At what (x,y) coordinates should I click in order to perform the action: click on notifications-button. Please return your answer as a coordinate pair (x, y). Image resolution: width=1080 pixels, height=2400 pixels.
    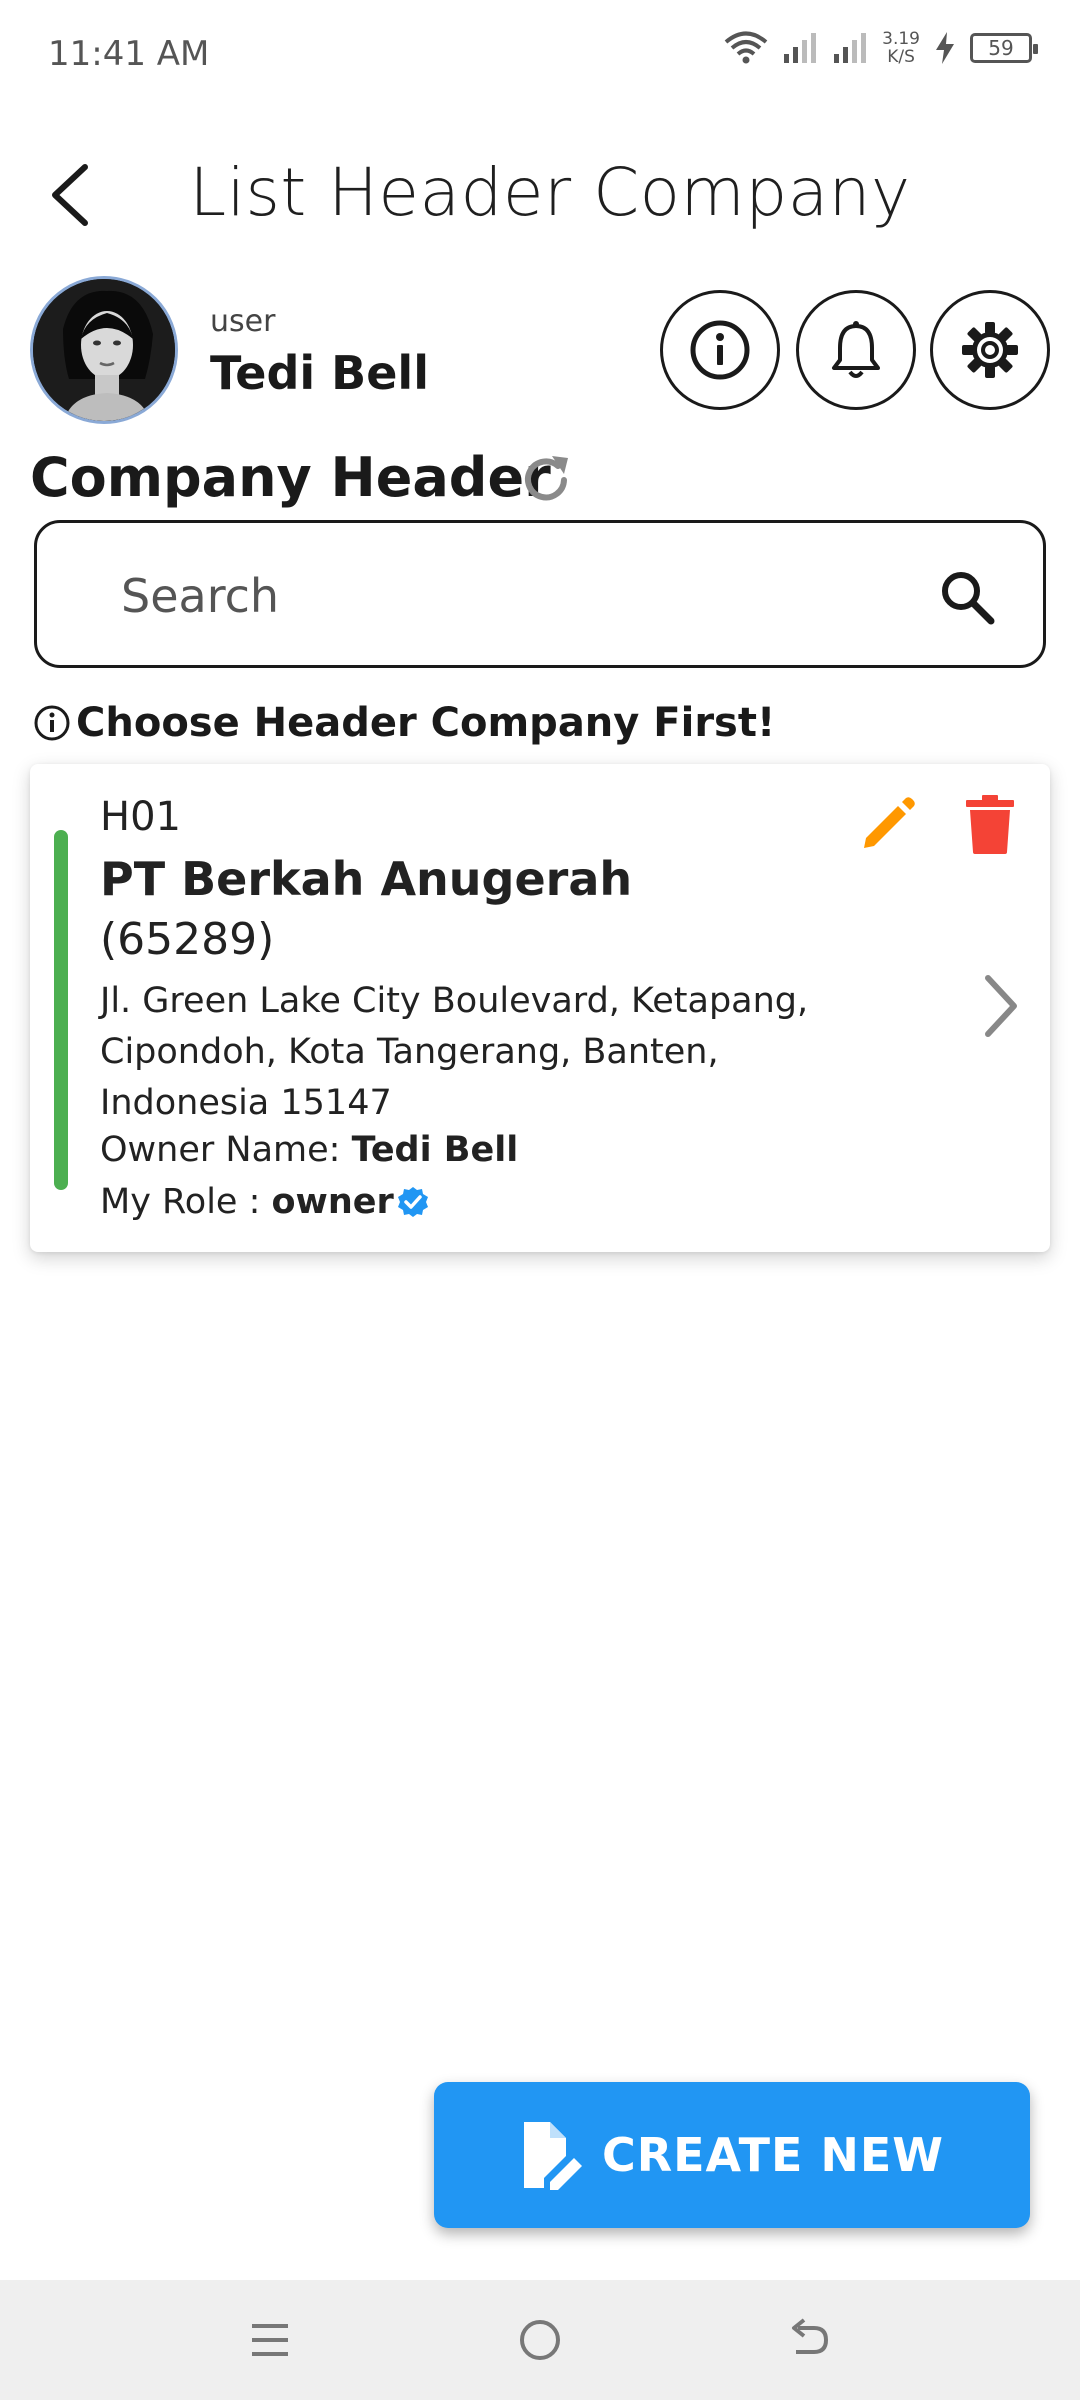
    Looking at the image, I should click on (856, 350).